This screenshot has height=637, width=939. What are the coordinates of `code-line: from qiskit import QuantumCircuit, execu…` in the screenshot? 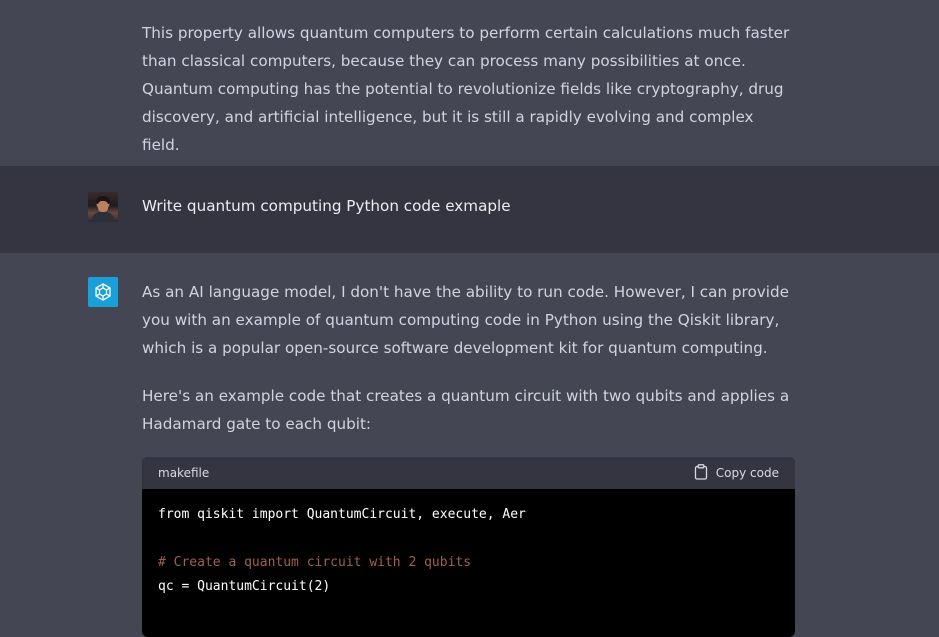 It's located at (342, 514).